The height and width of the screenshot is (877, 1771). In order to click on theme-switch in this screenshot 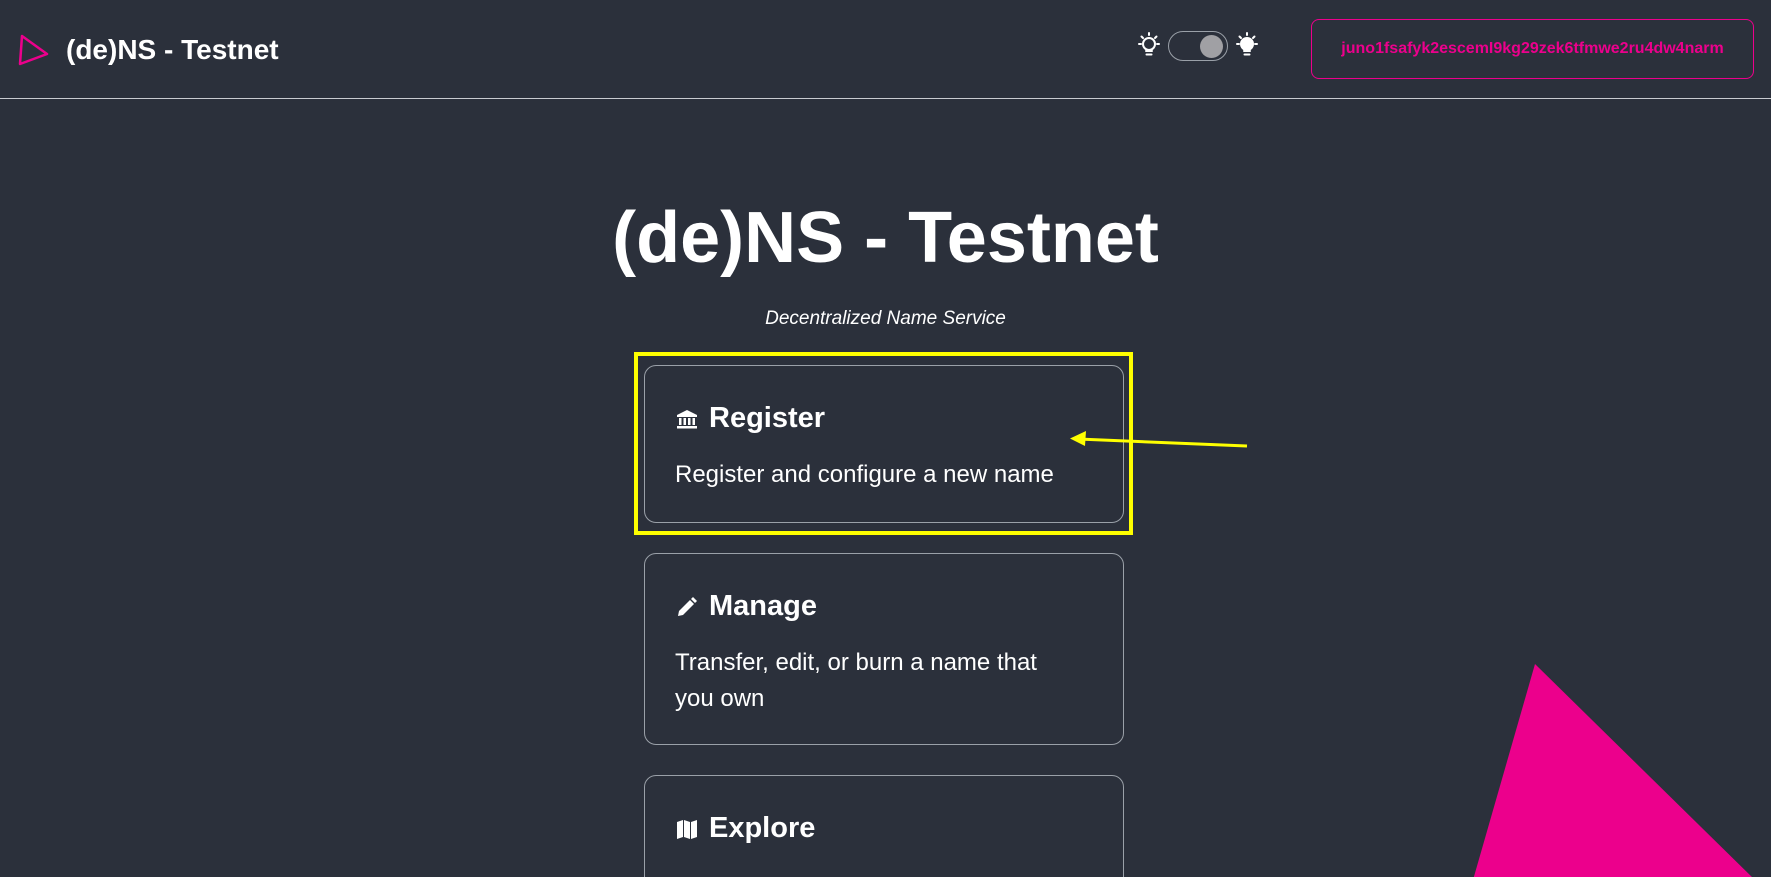, I will do `click(1198, 46)`.